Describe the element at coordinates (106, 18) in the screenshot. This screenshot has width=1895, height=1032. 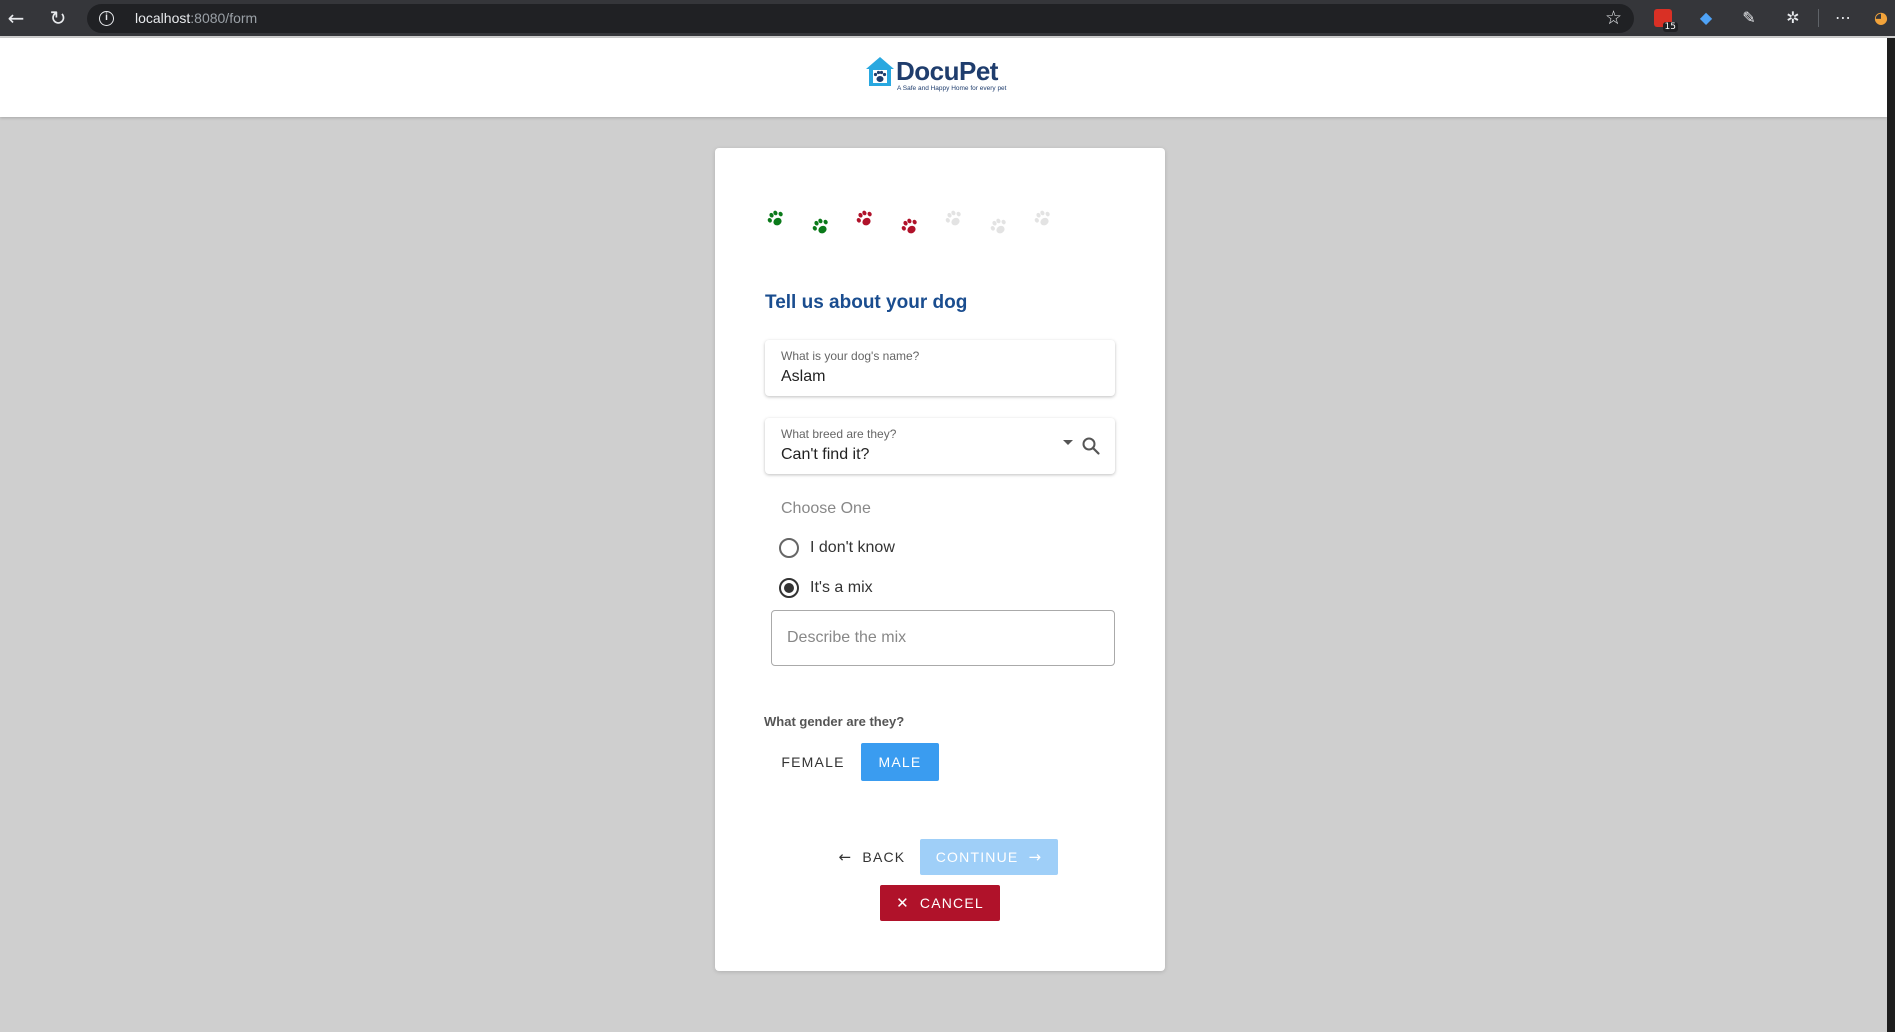
I see `site-info-icon: i` at that location.